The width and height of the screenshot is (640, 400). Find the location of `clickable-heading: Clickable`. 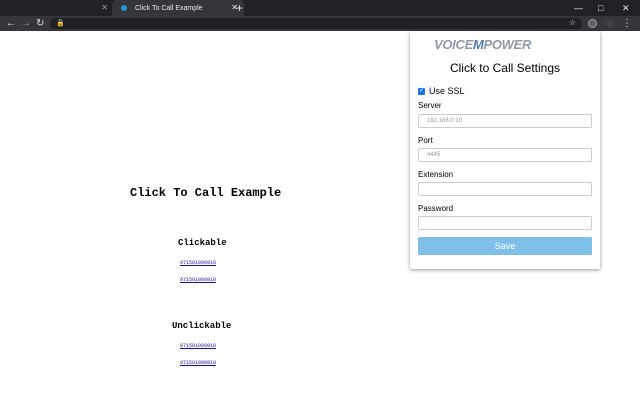

clickable-heading: Clickable is located at coordinates (202, 243).